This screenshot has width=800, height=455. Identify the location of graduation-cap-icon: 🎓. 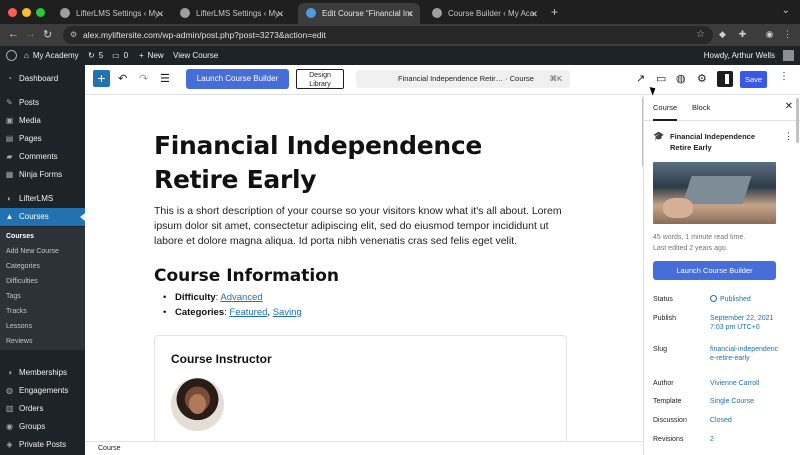
(659, 136).